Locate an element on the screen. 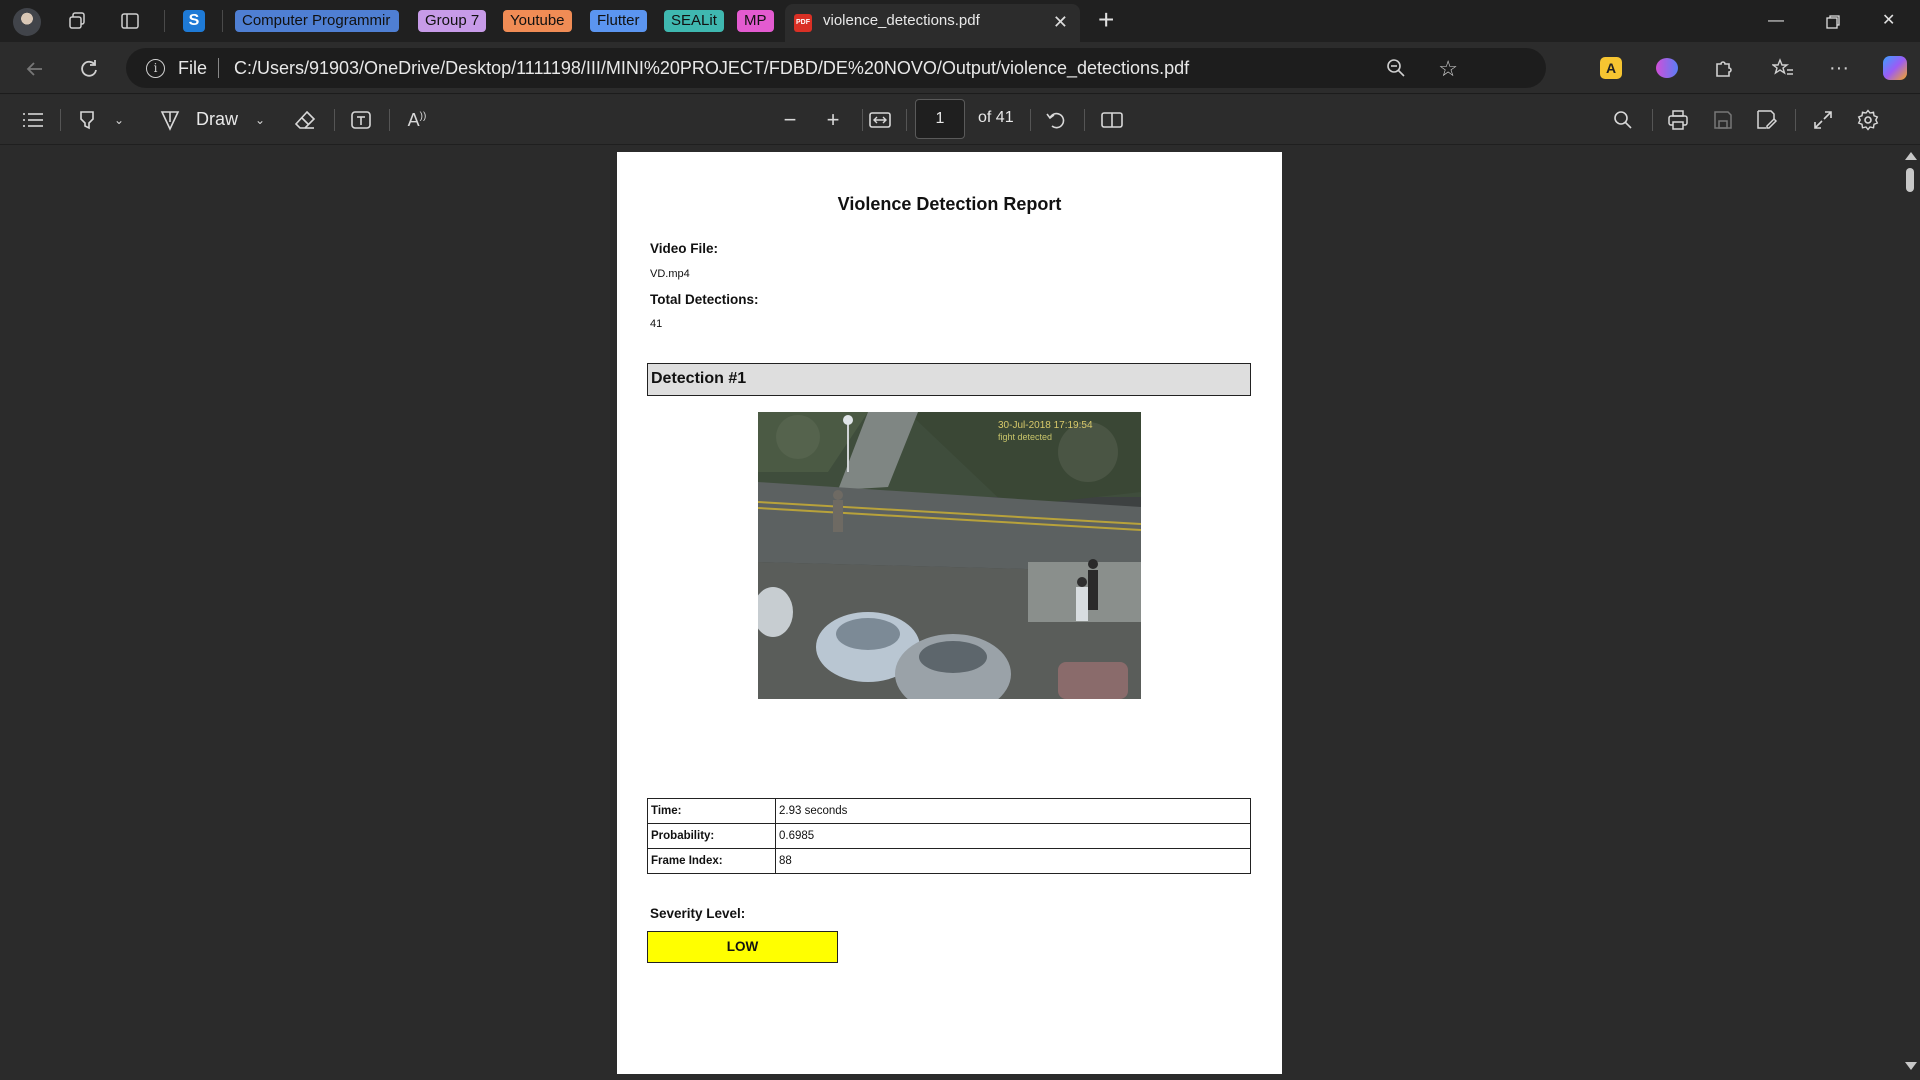 The width and height of the screenshot is (1920, 1080). search-icon is located at coordinates (1623, 120).